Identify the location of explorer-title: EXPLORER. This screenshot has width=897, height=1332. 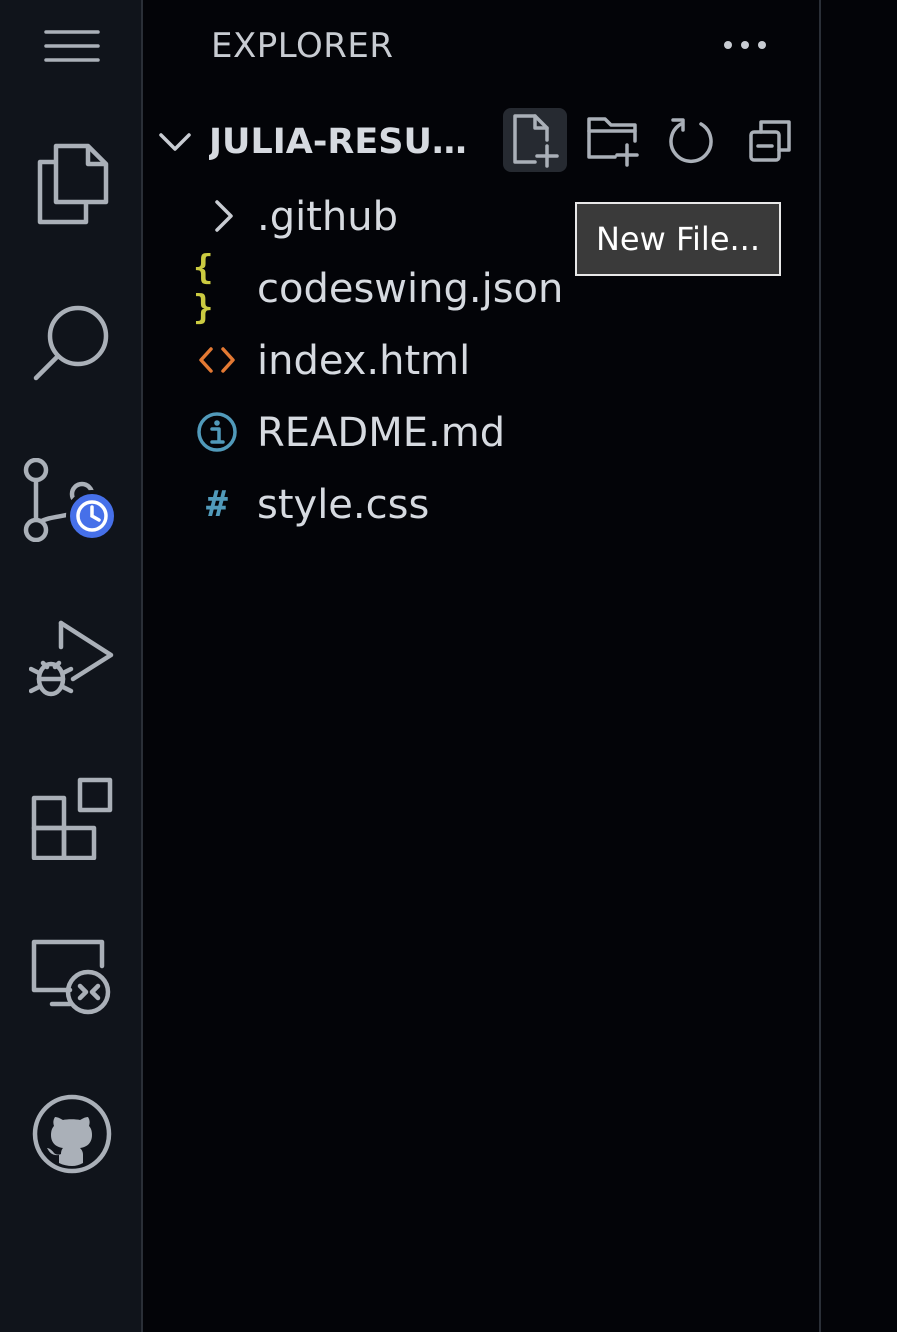
(302, 46).